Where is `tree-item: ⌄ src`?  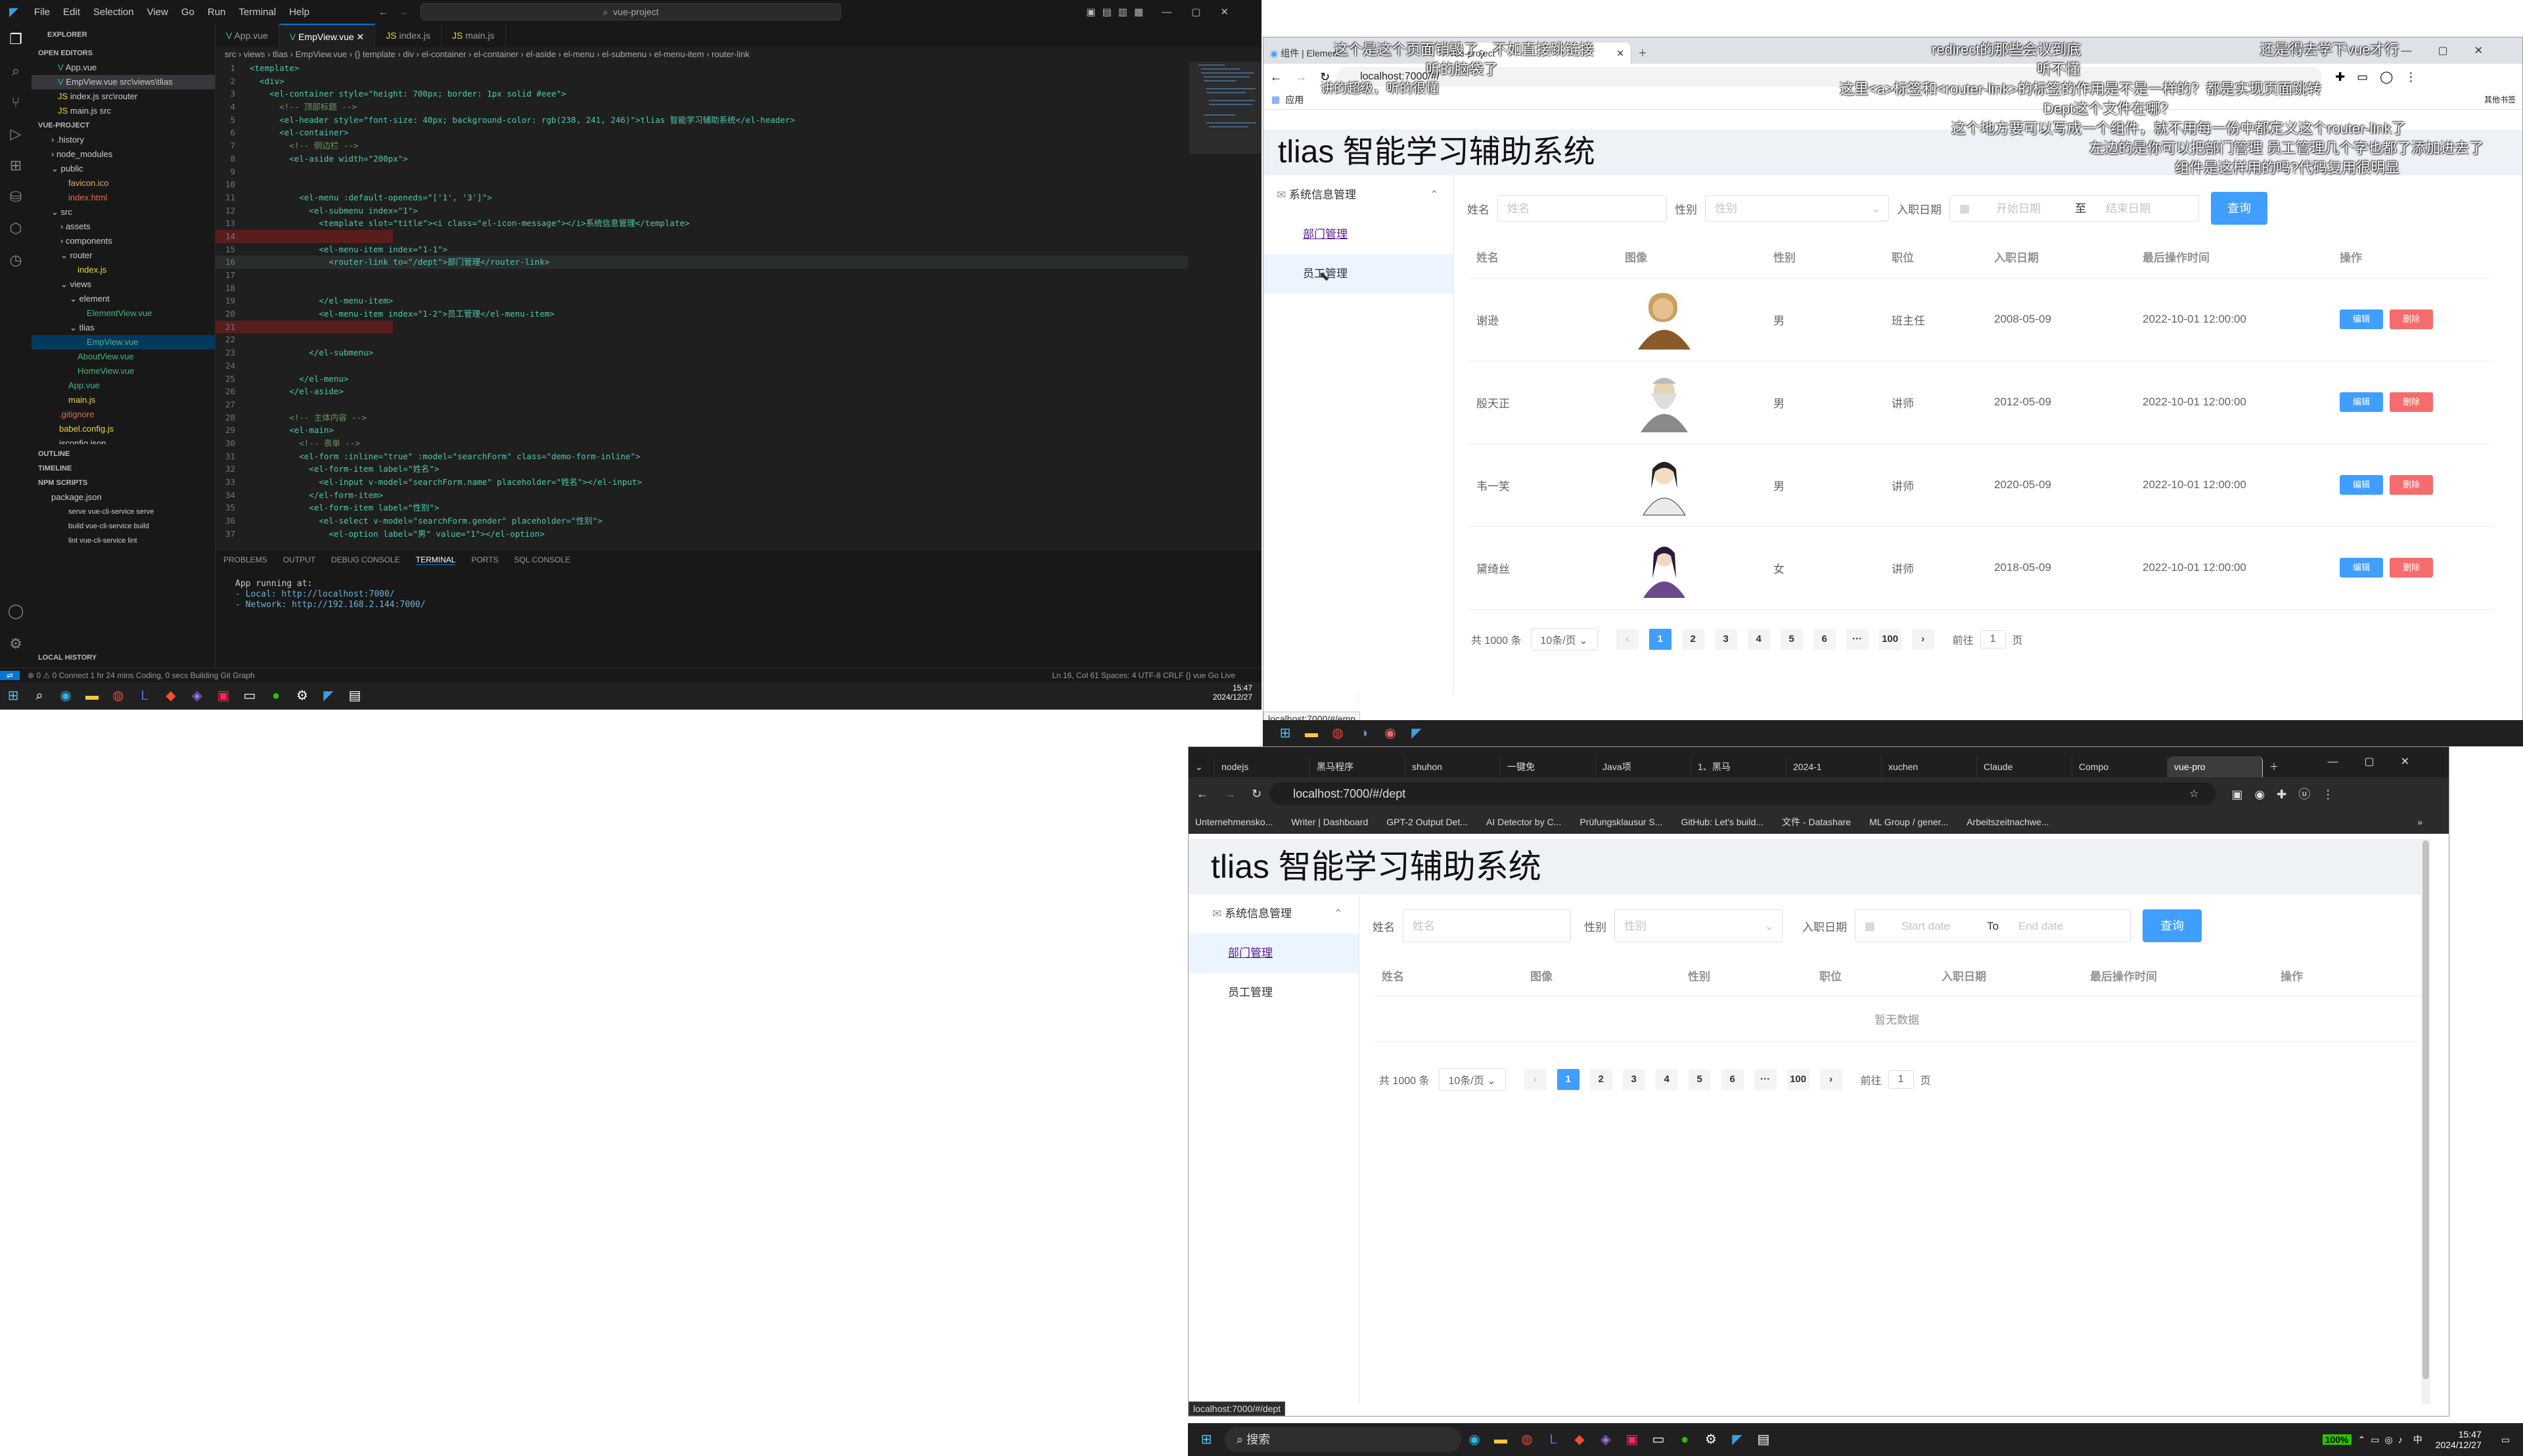
tree-item: ⌄ src is located at coordinates (123, 212).